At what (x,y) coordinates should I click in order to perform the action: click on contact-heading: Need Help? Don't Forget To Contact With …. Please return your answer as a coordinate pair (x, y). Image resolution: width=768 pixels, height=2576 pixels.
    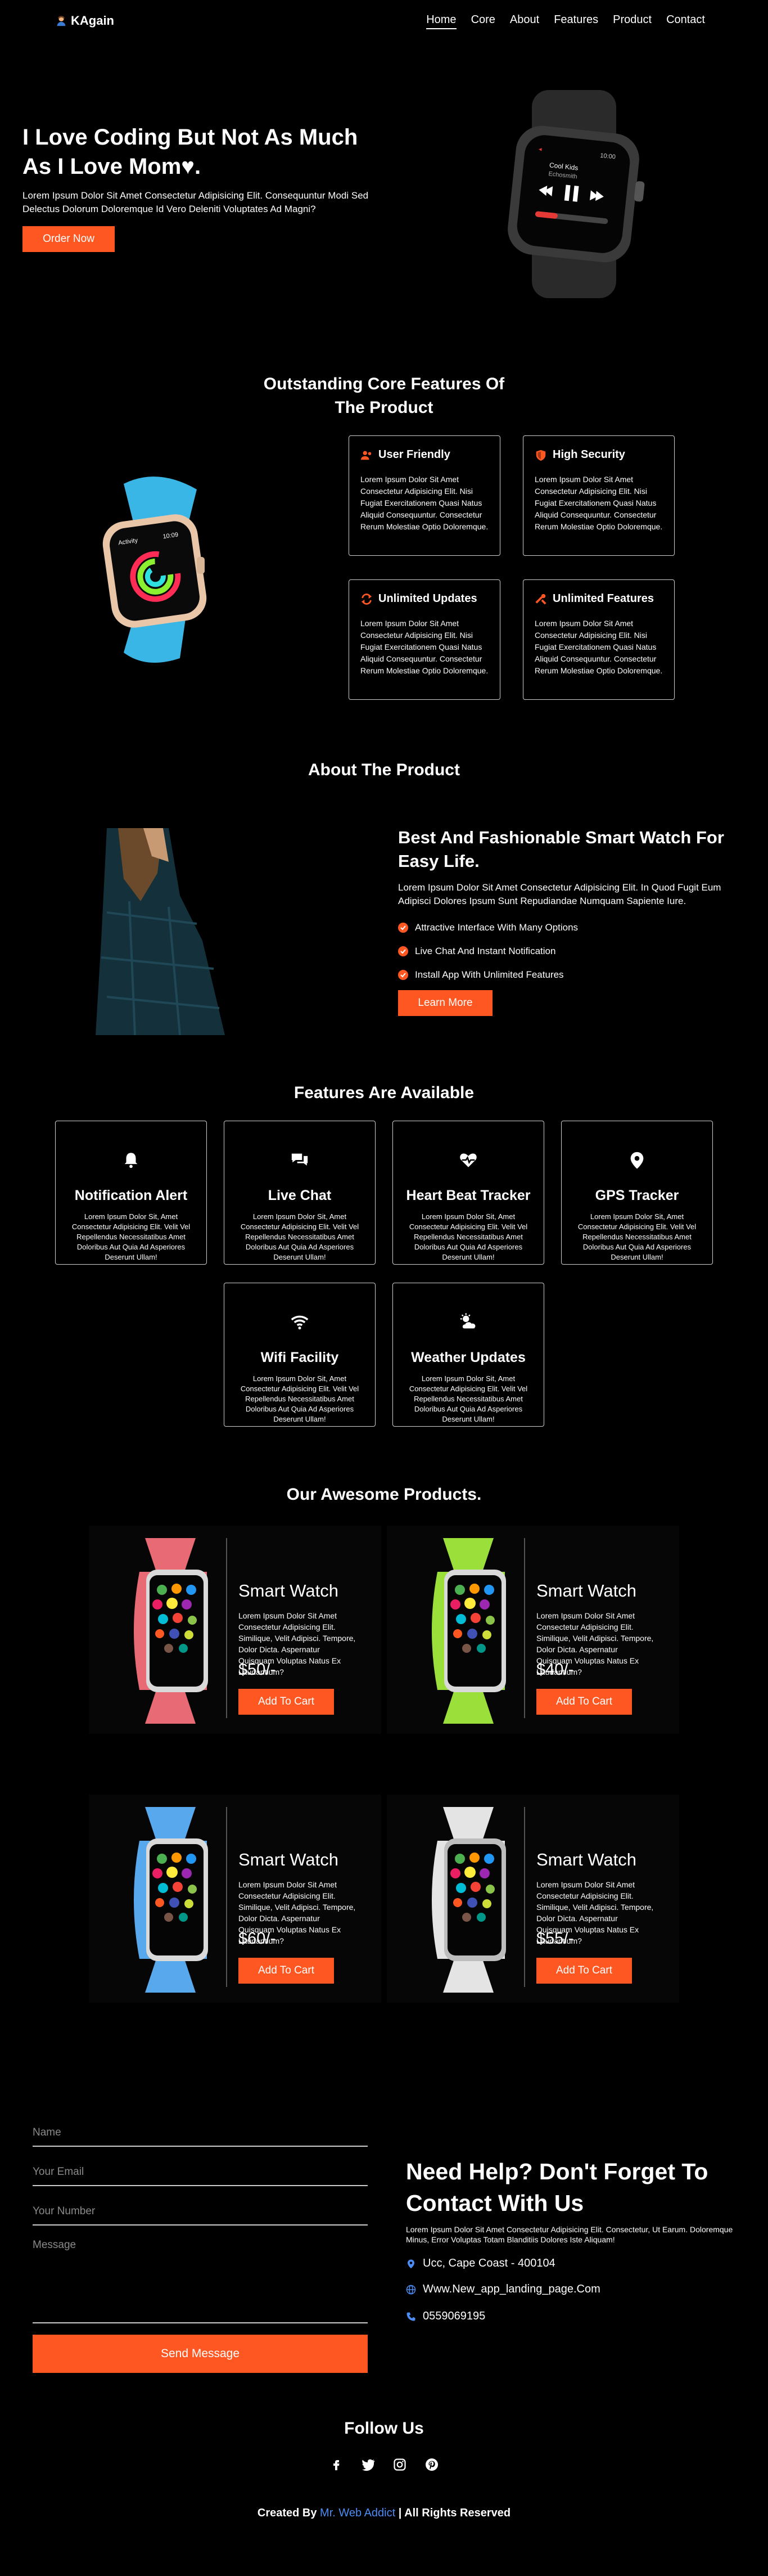
    Looking at the image, I should click on (574, 2187).